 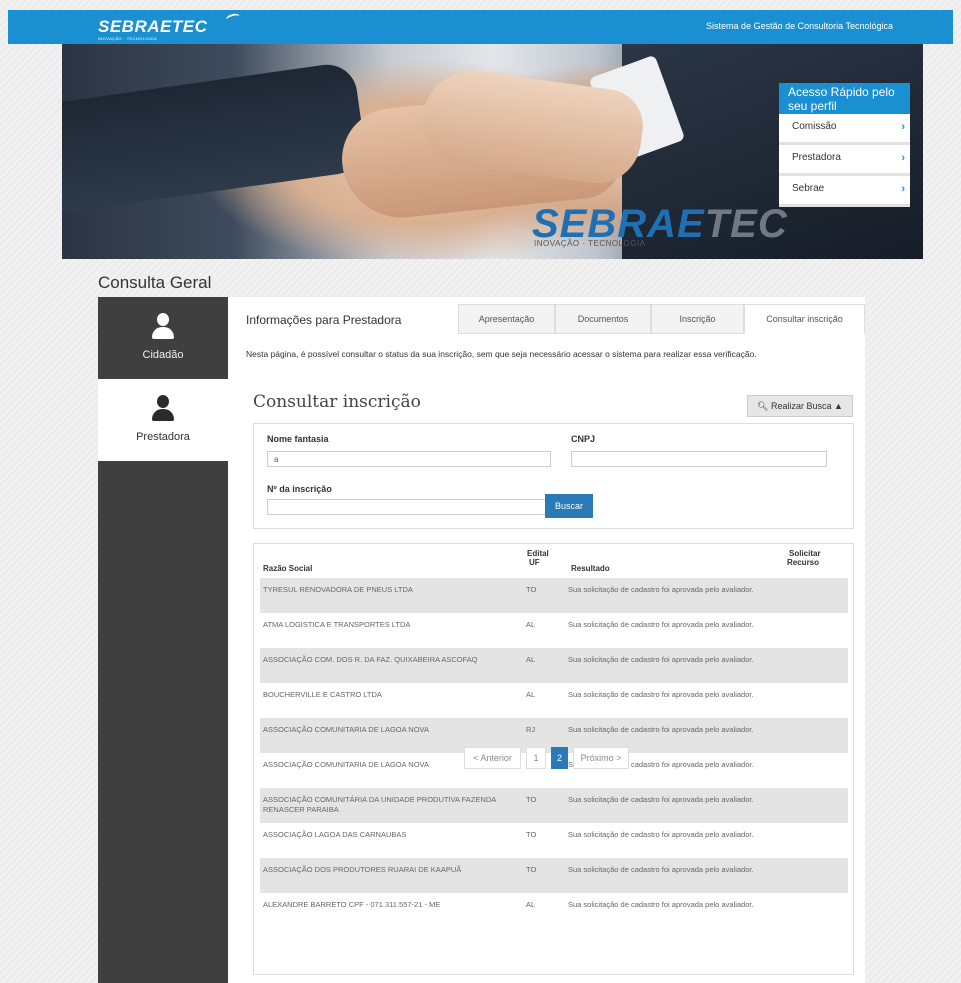 What do you see at coordinates (409, 507) in the screenshot?
I see `inscricao-input` at bounding box center [409, 507].